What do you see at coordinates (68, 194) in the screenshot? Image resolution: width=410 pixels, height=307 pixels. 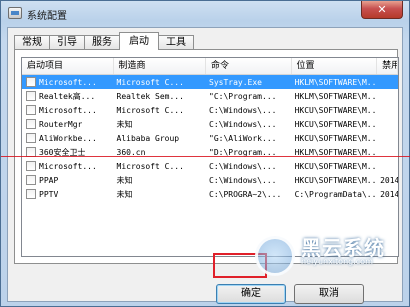 I see `startup-item-cell: PPTV` at bounding box center [68, 194].